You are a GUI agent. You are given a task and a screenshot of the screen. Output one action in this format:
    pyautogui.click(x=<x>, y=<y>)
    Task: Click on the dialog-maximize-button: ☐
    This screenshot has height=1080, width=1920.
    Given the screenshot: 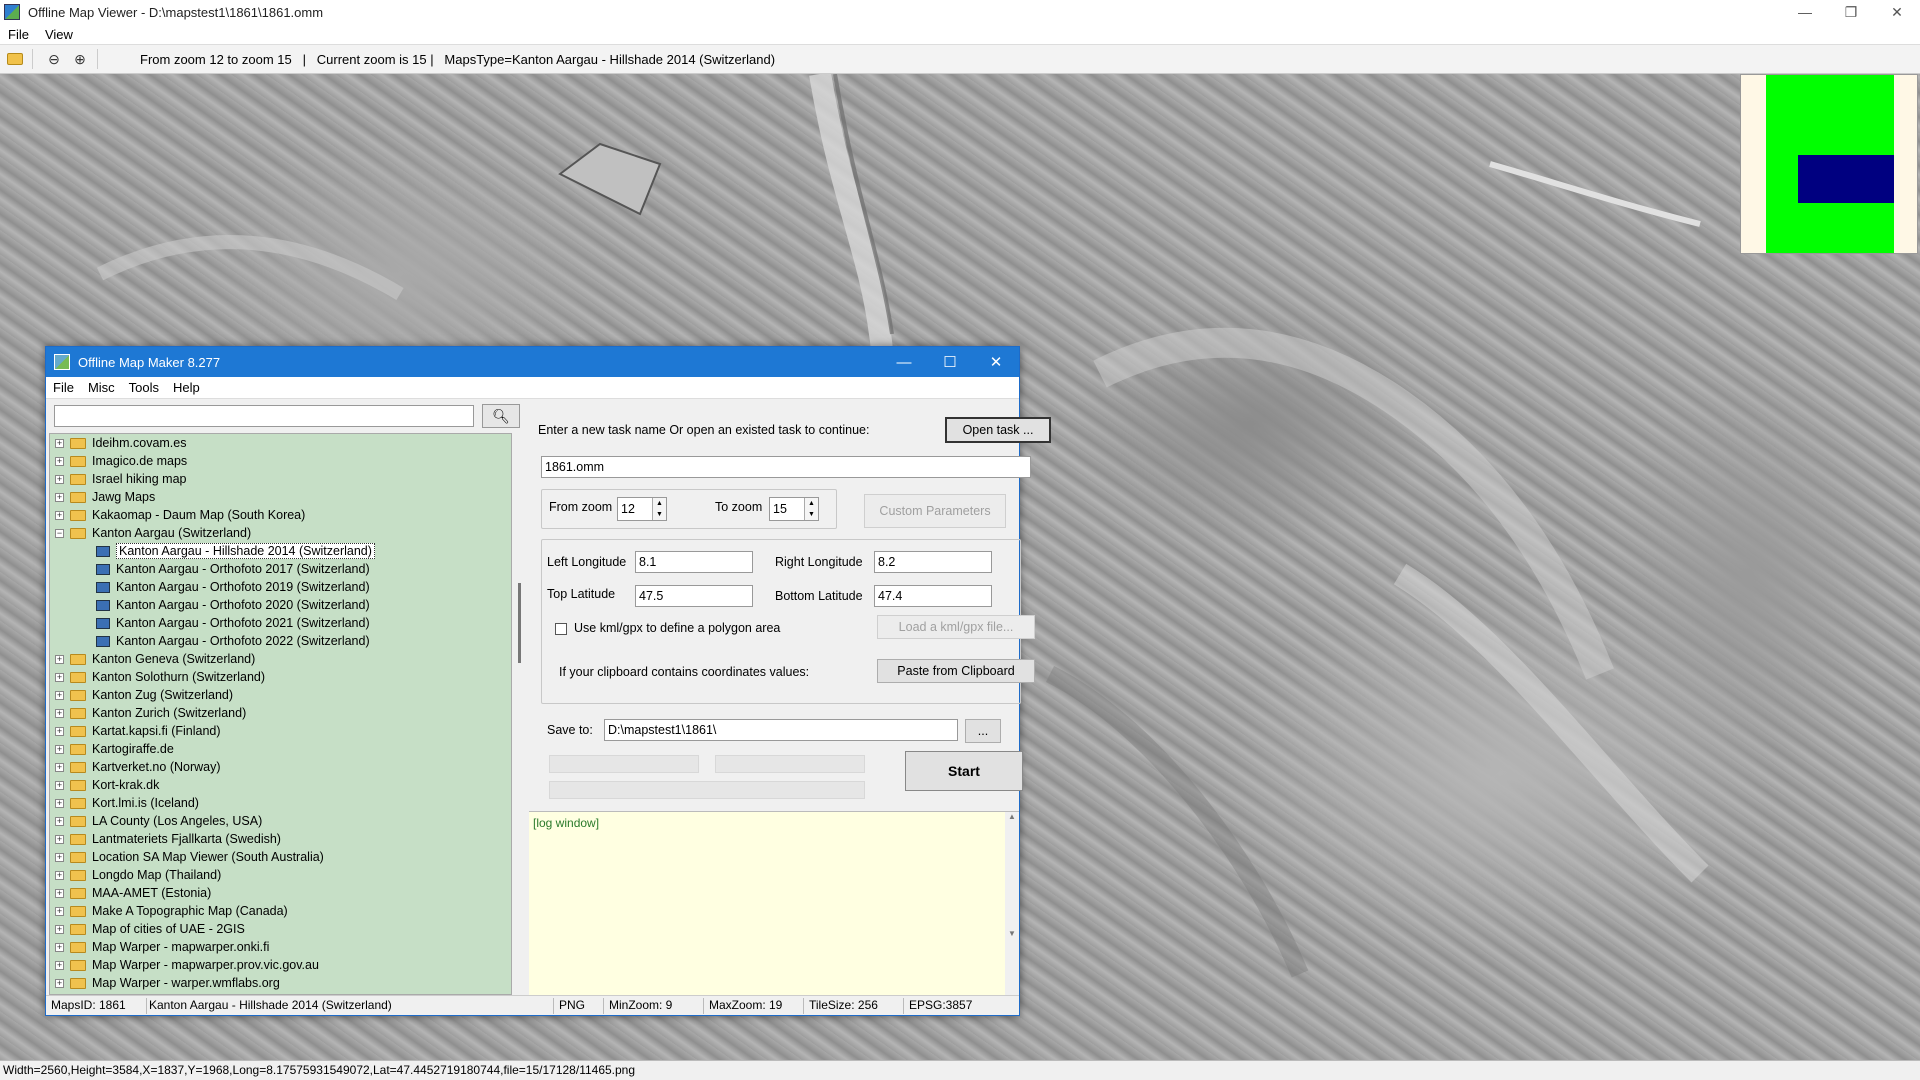 What is the action you would take?
    pyautogui.click(x=950, y=362)
    